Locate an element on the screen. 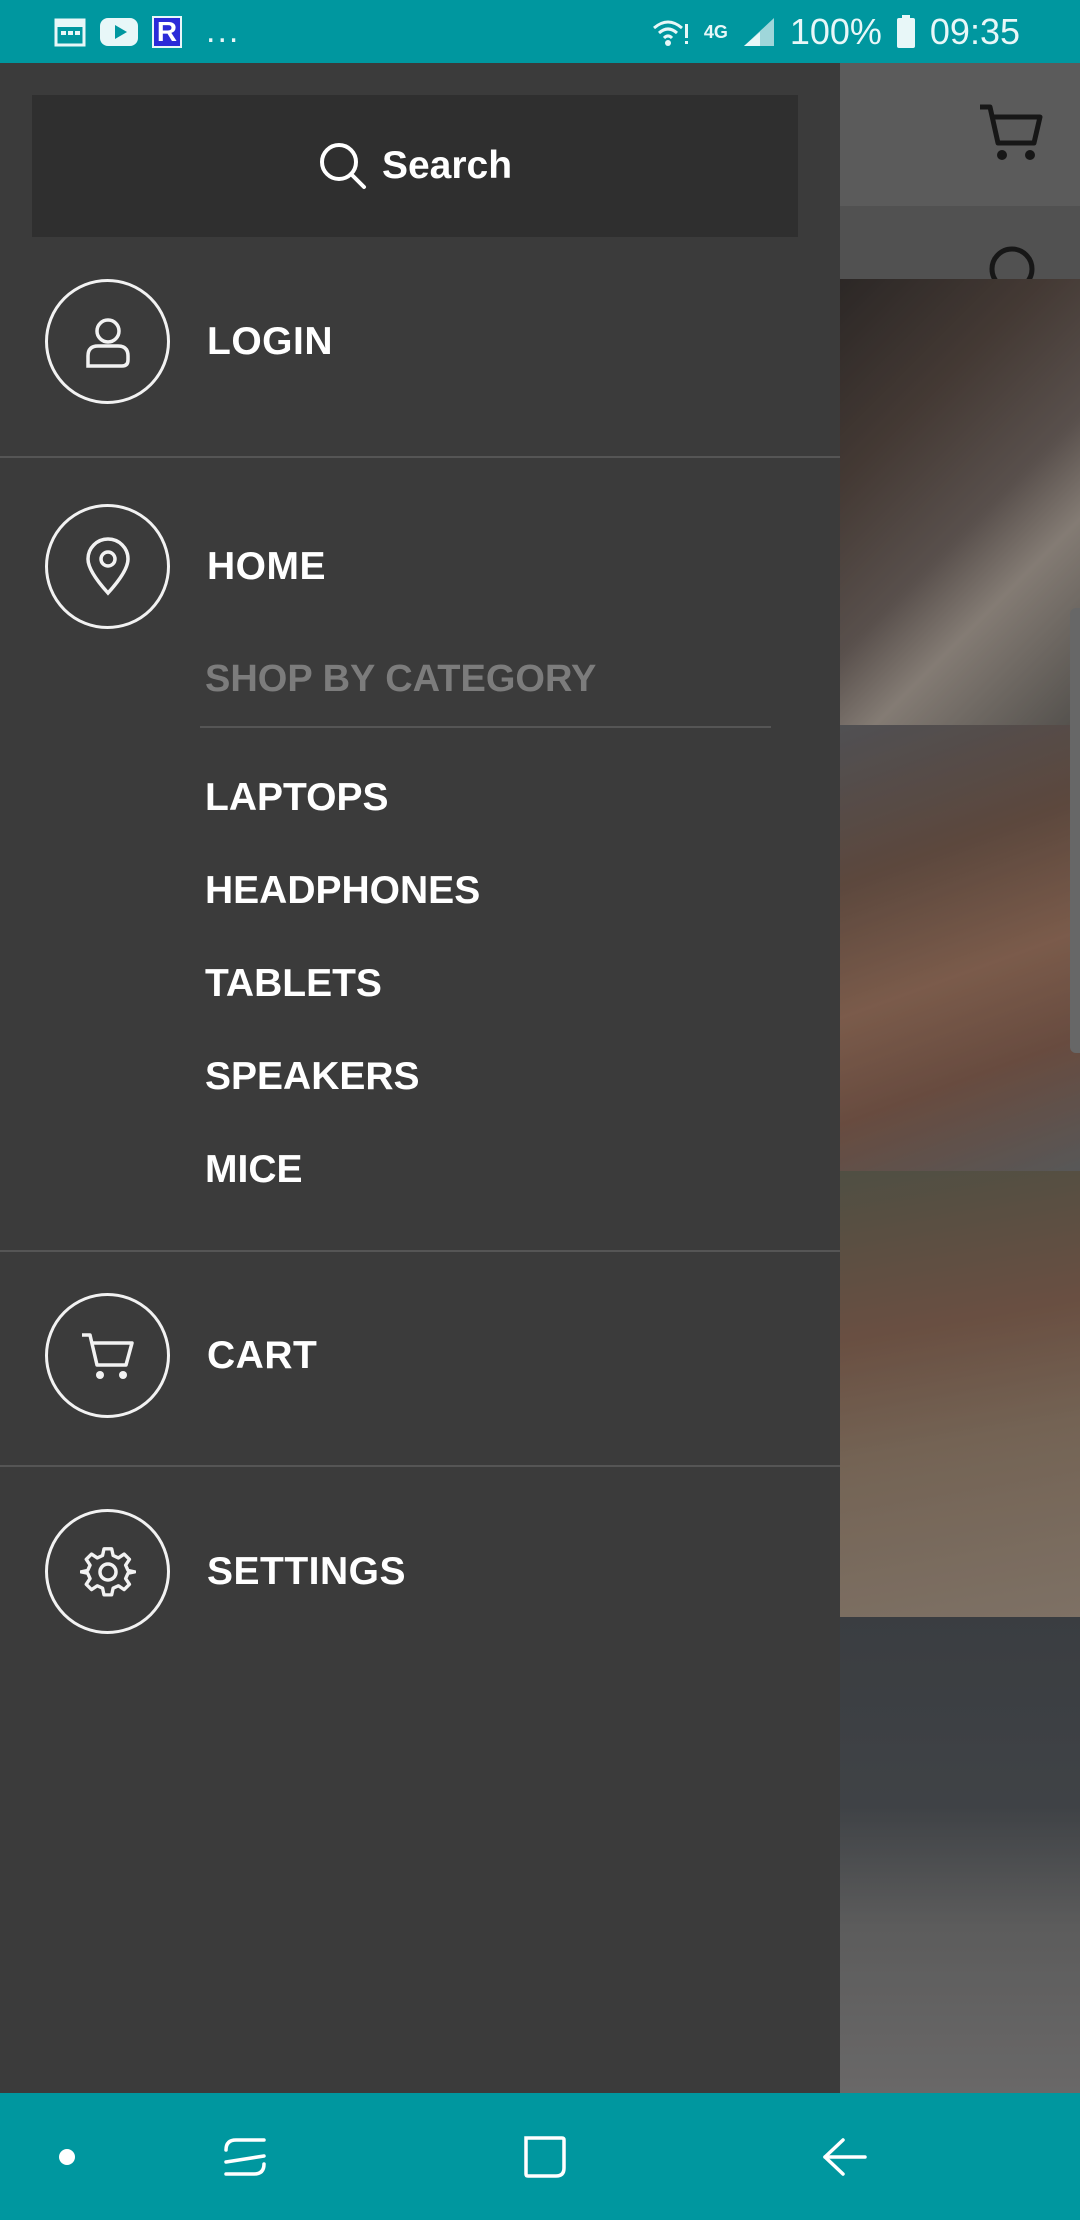 The height and width of the screenshot is (2220, 1080). nav-home-button is located at coordinates (545, 2156).